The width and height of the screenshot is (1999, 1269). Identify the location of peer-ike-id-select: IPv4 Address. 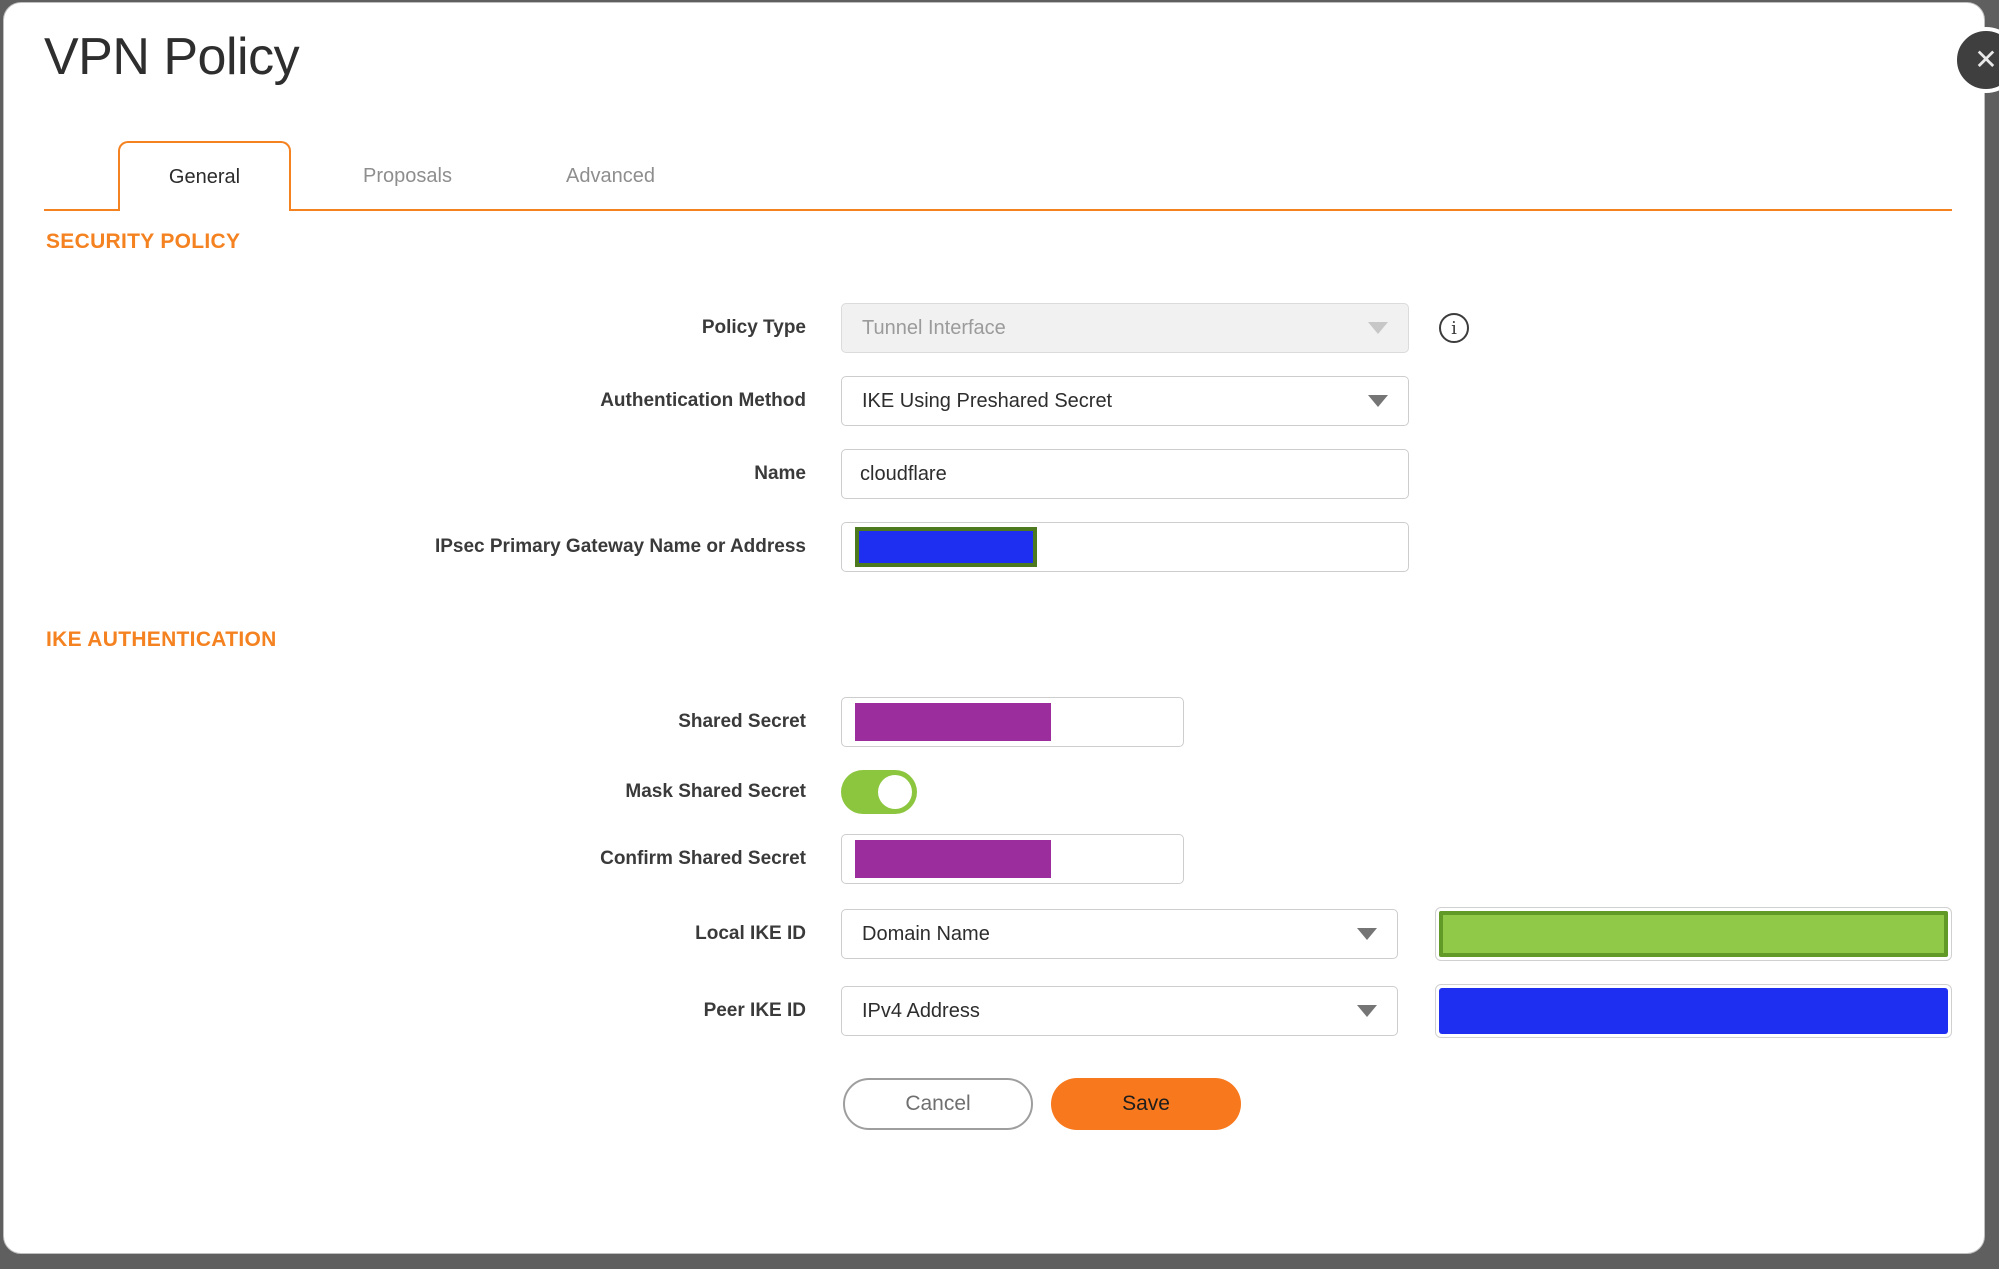
(1119, 1011).